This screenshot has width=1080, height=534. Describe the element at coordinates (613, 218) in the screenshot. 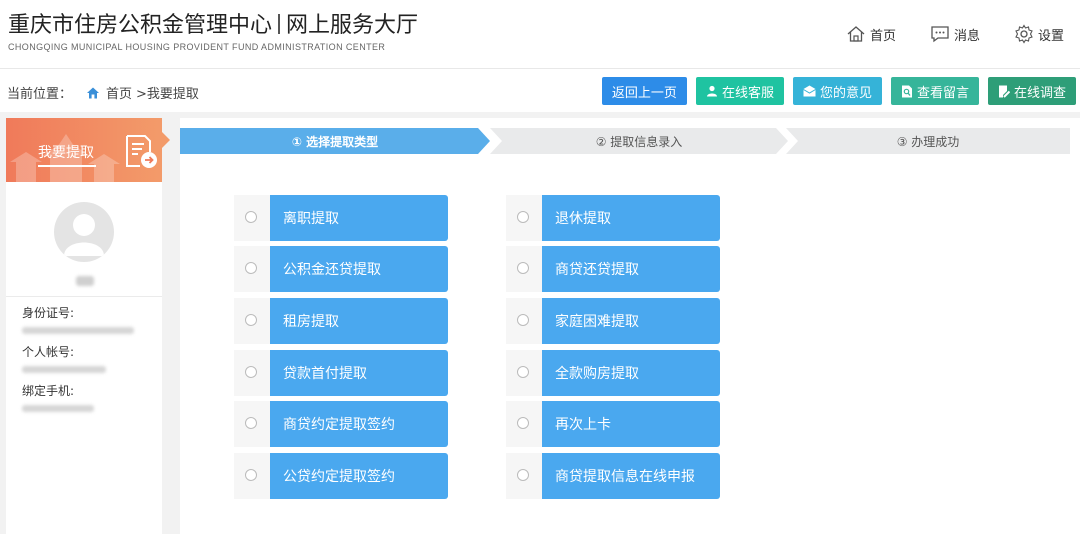

I see `option-retire-withdraw: 退休提取` at that location.